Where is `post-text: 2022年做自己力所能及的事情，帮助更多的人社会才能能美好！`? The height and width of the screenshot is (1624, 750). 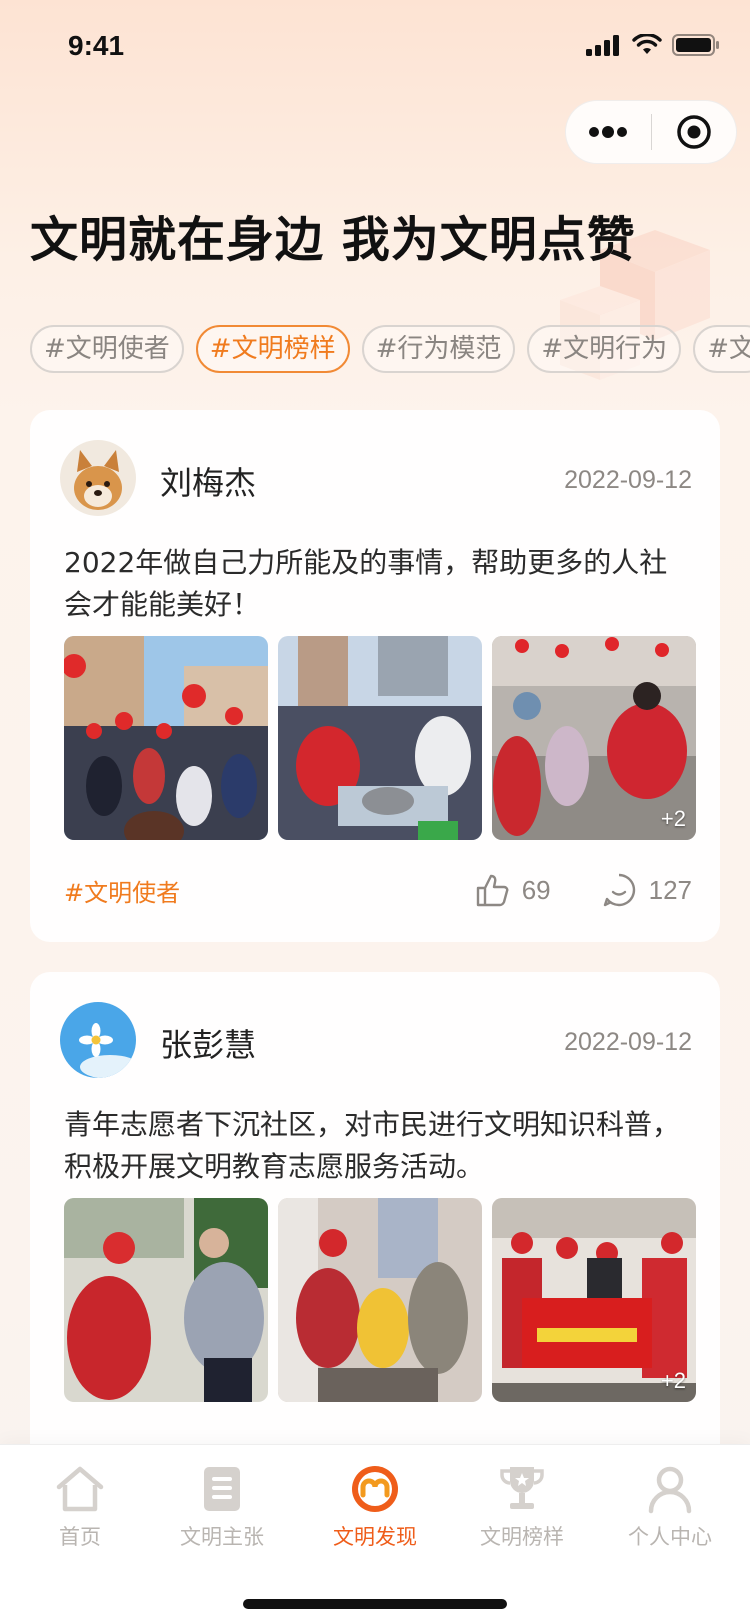 post-text: 2022年做自己力所能及的事情，帮助更多的人社会才能能美好！ is located at coordinates (366, 583).